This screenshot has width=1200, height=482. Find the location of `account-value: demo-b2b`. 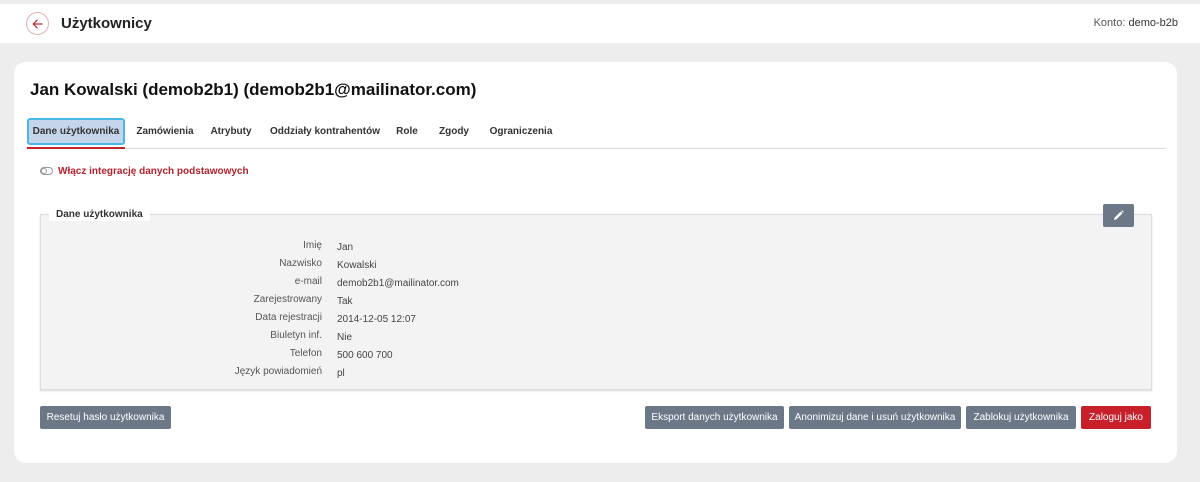

account-value: demo-b2b is located at coordinates (1153, 23).